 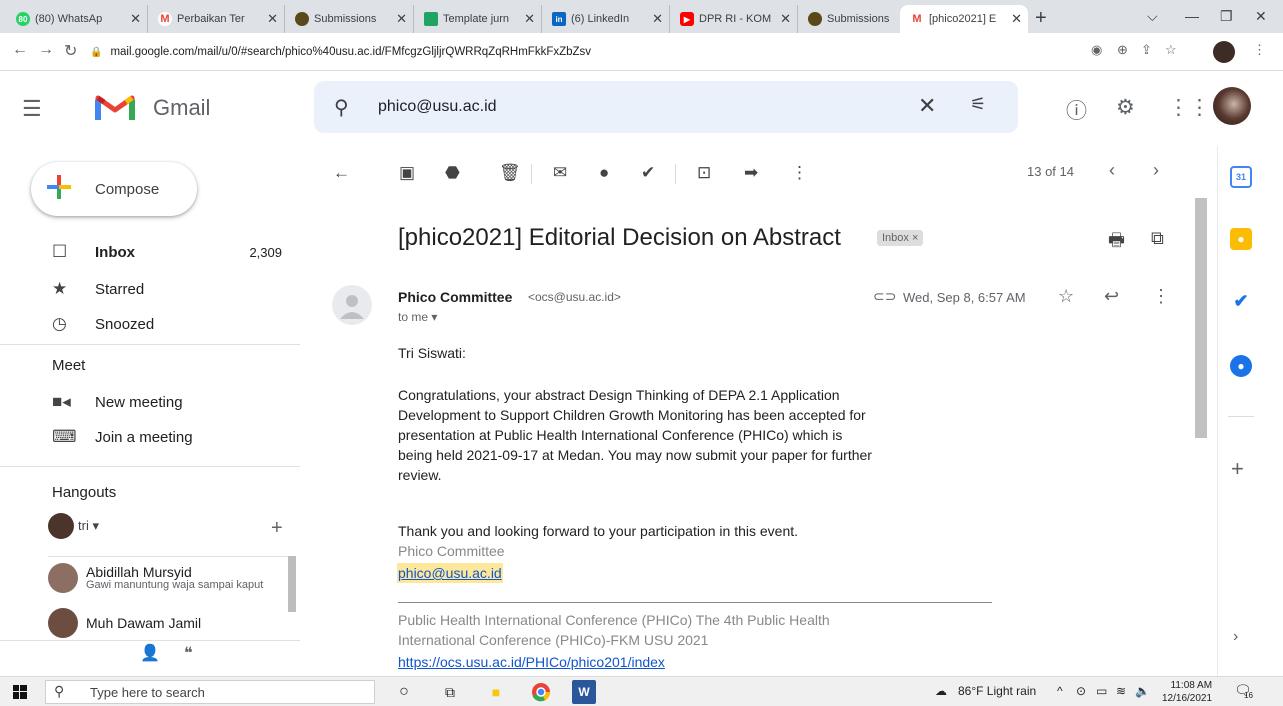 What do you see at coordinates (510, 173) in the screenshot?
I see `delete-icon: 🗑` at bounding box center [510, 173].